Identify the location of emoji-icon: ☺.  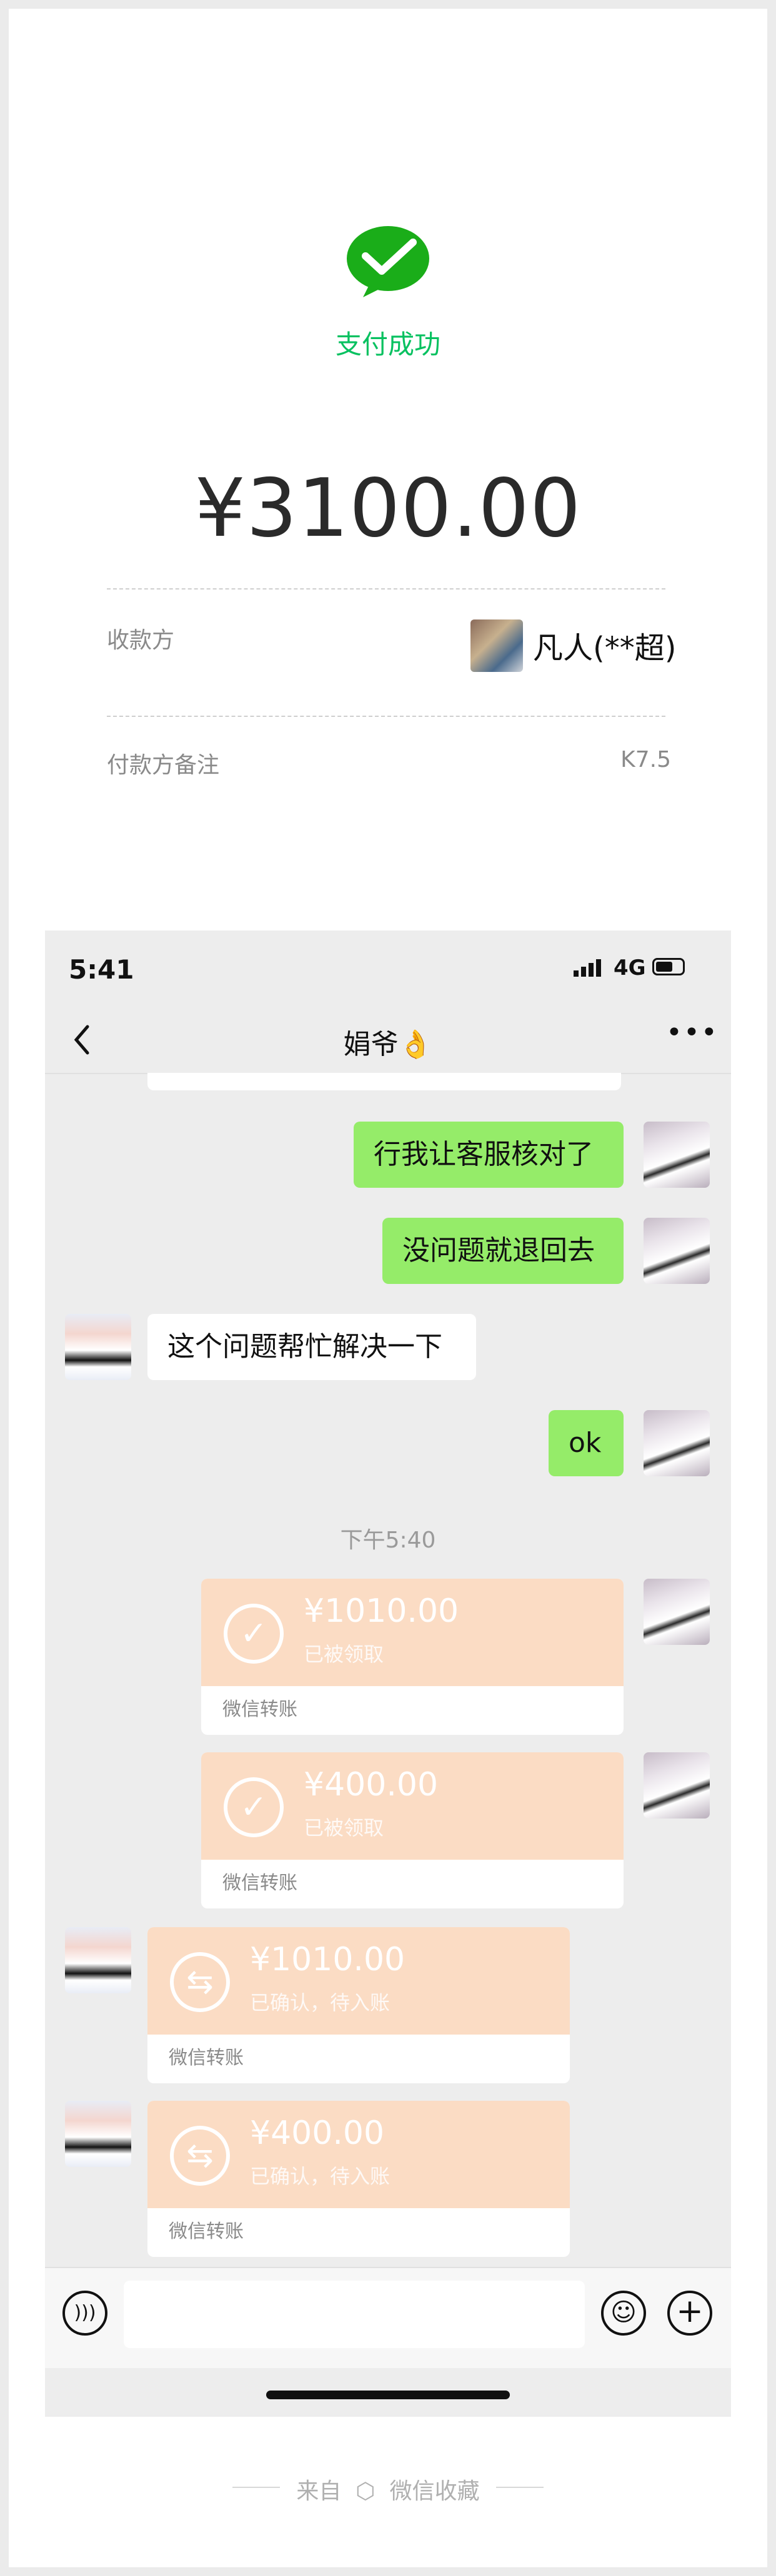
(623, 2314).